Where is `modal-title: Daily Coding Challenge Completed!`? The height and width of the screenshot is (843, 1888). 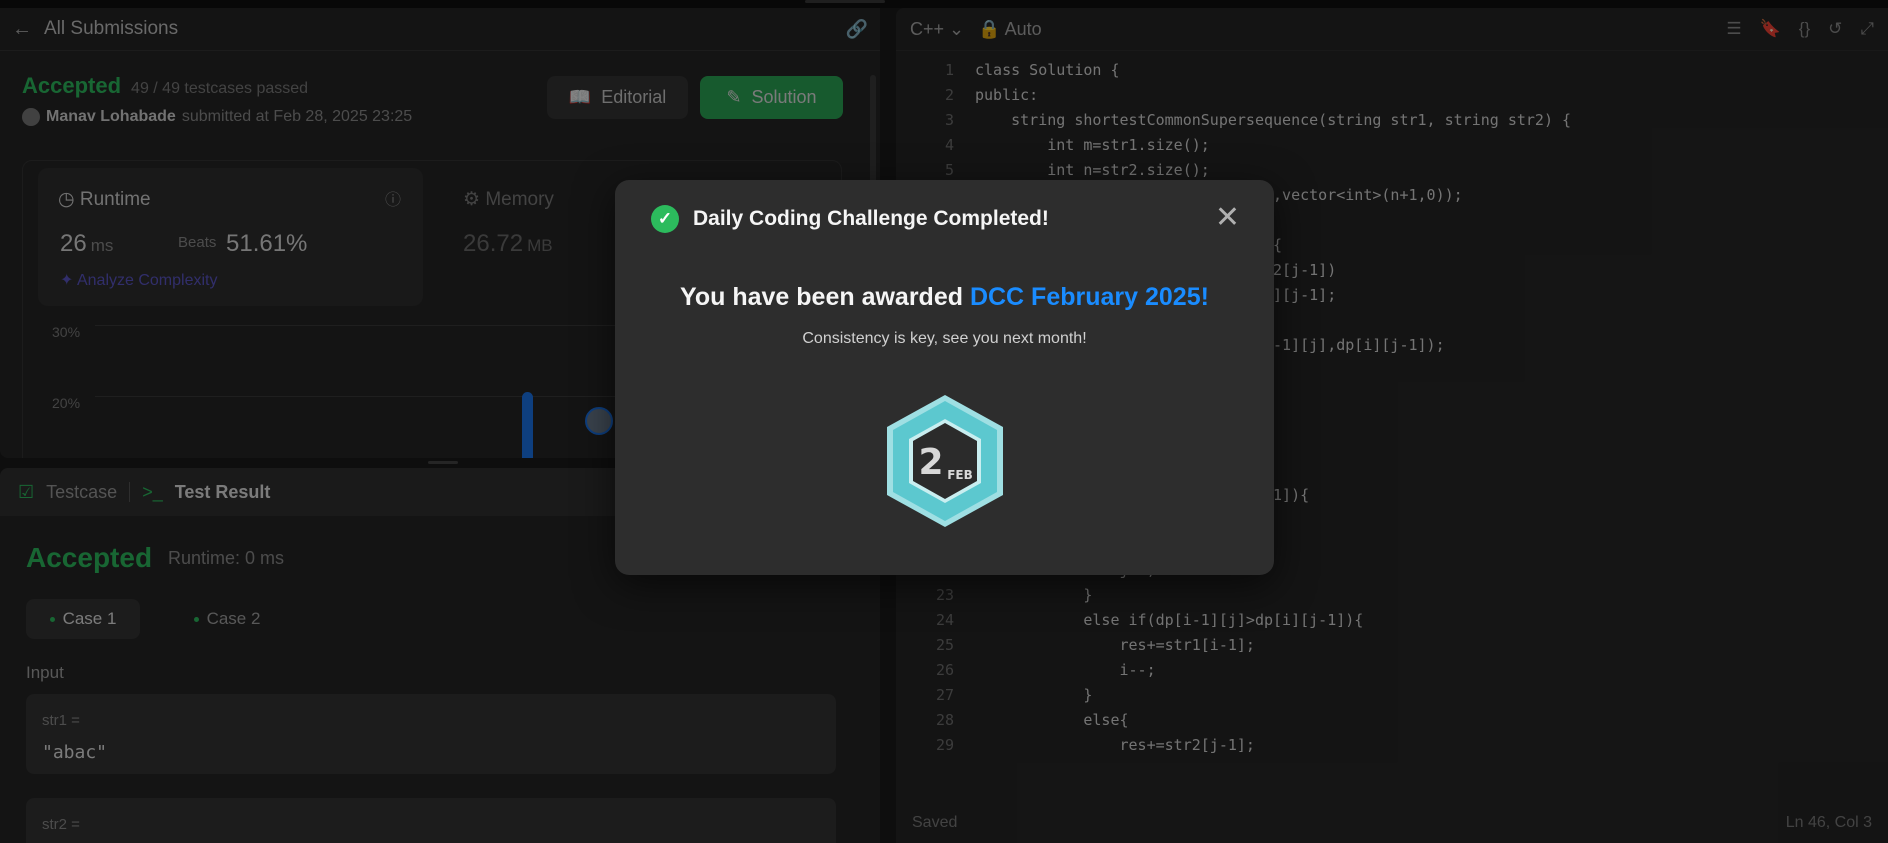
modal-title: Daily Coding Challenge Completed! is located at coordinates (871, 218).